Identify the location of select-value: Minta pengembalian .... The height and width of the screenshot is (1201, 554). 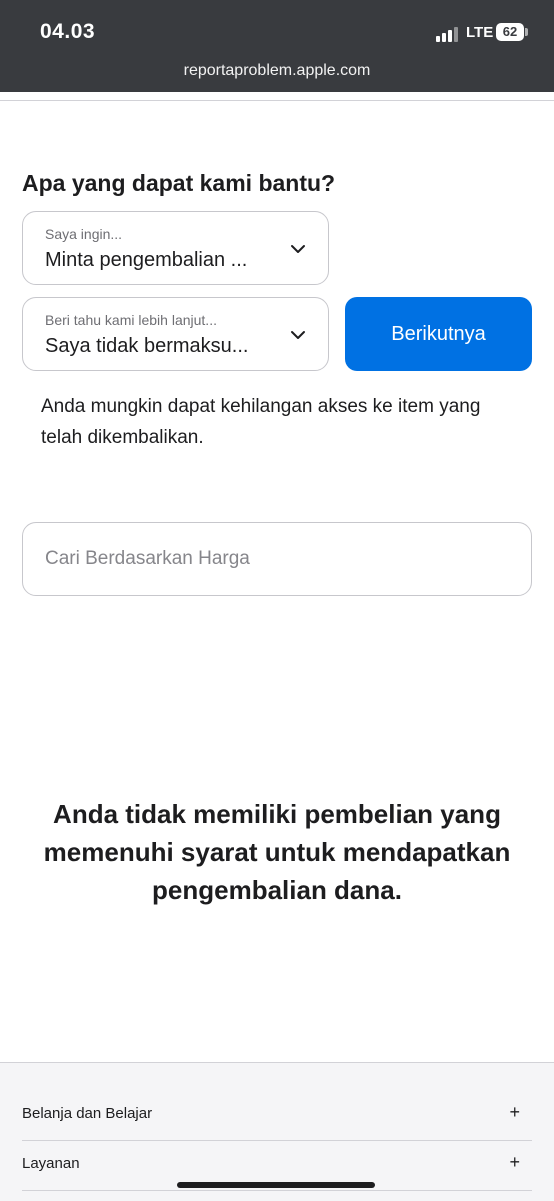
(146, 260).